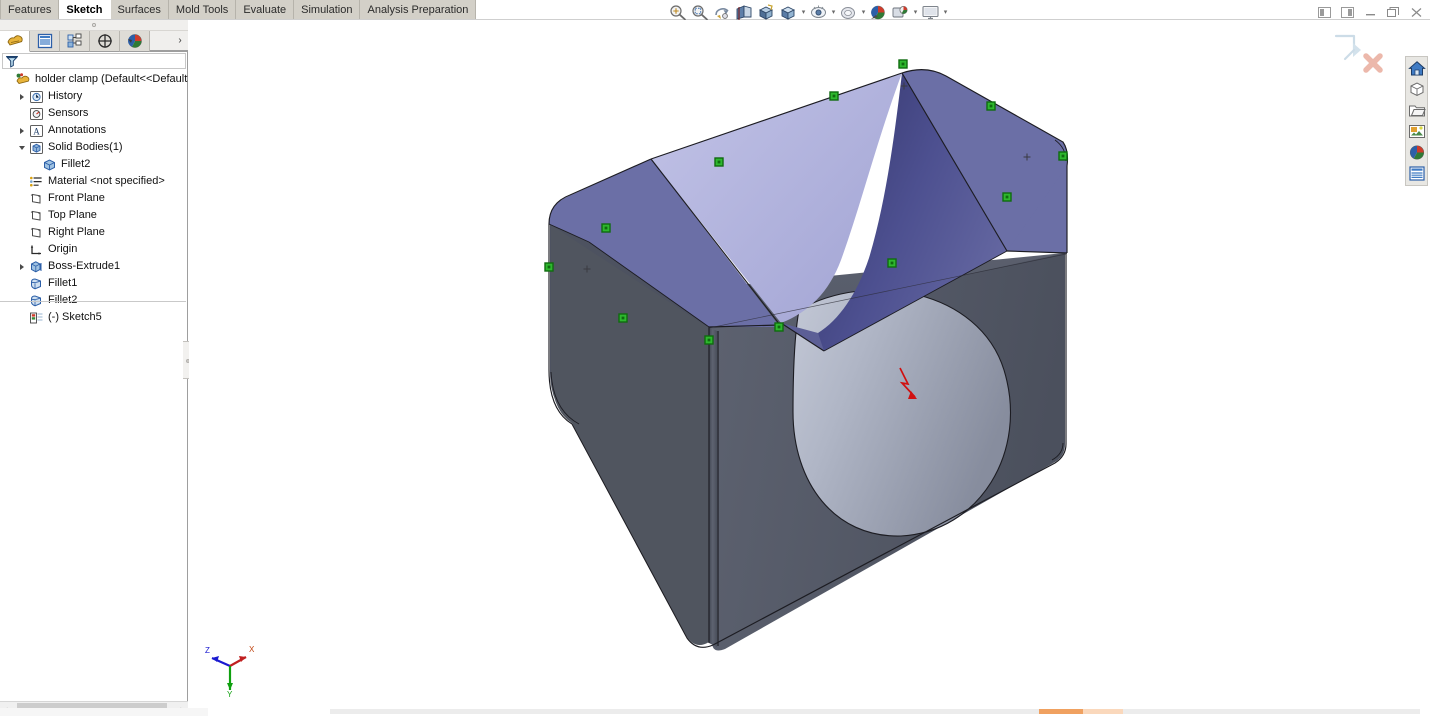  I want to click on tree-divider, so click(93, 301).